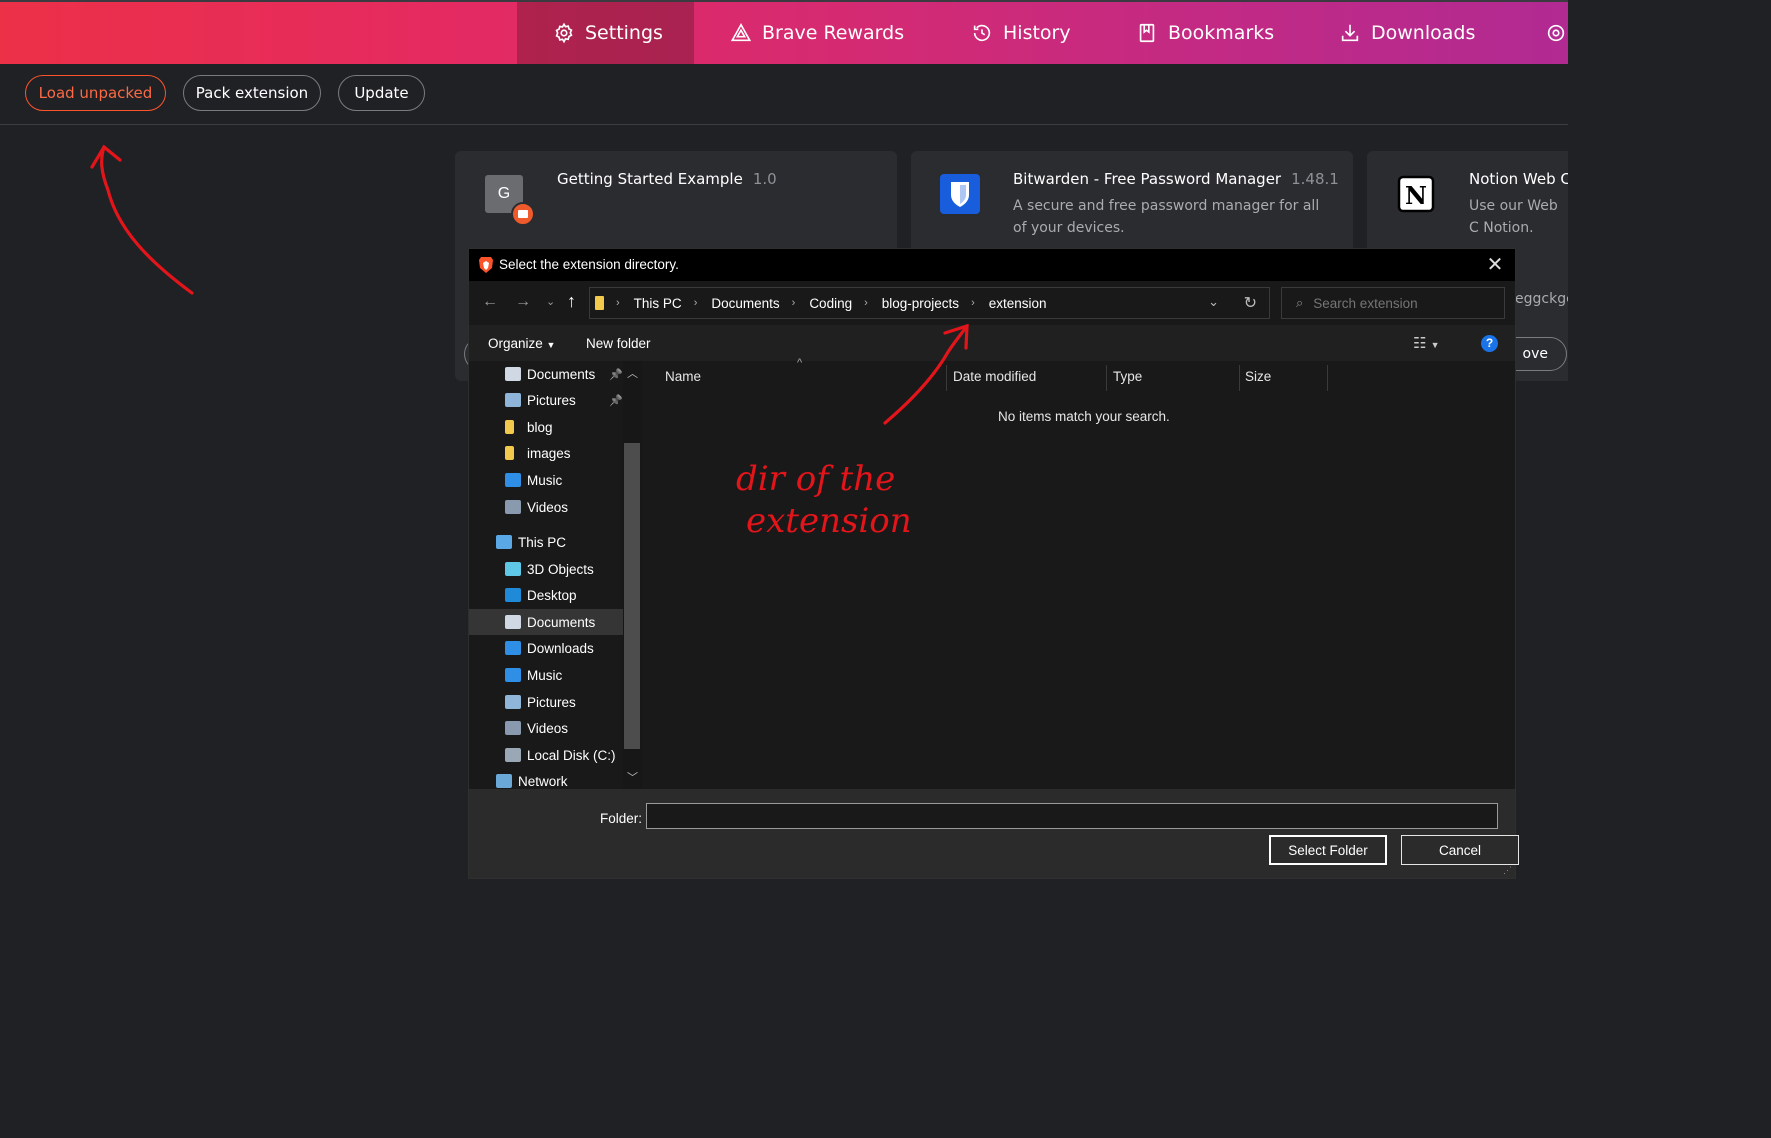 This screenshot has height=1138, width=1771. I want to click on update-button: Update, so click(381, 93).